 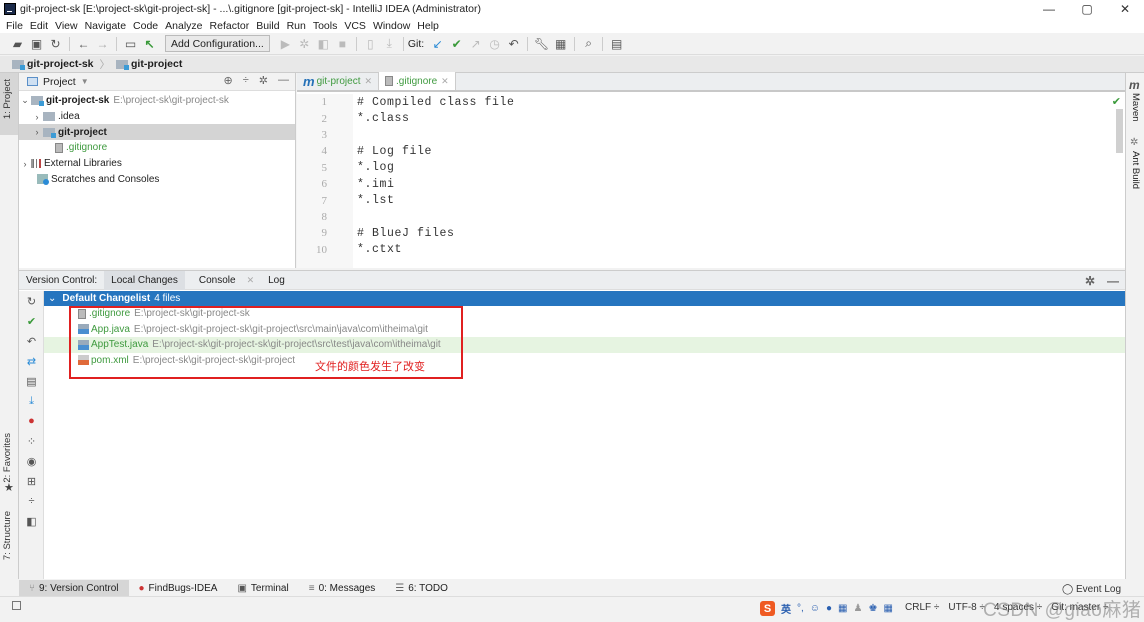 I want to click on tree-item: › .idea, so click(x=157, y=117).